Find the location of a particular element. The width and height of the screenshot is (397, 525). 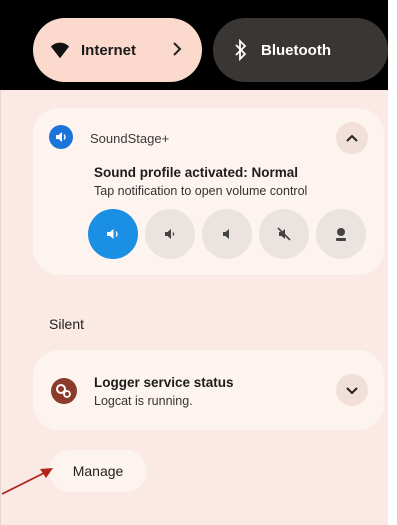

notification-subtitle: Tap notification to open volume control is located at coordinates (201, 191).